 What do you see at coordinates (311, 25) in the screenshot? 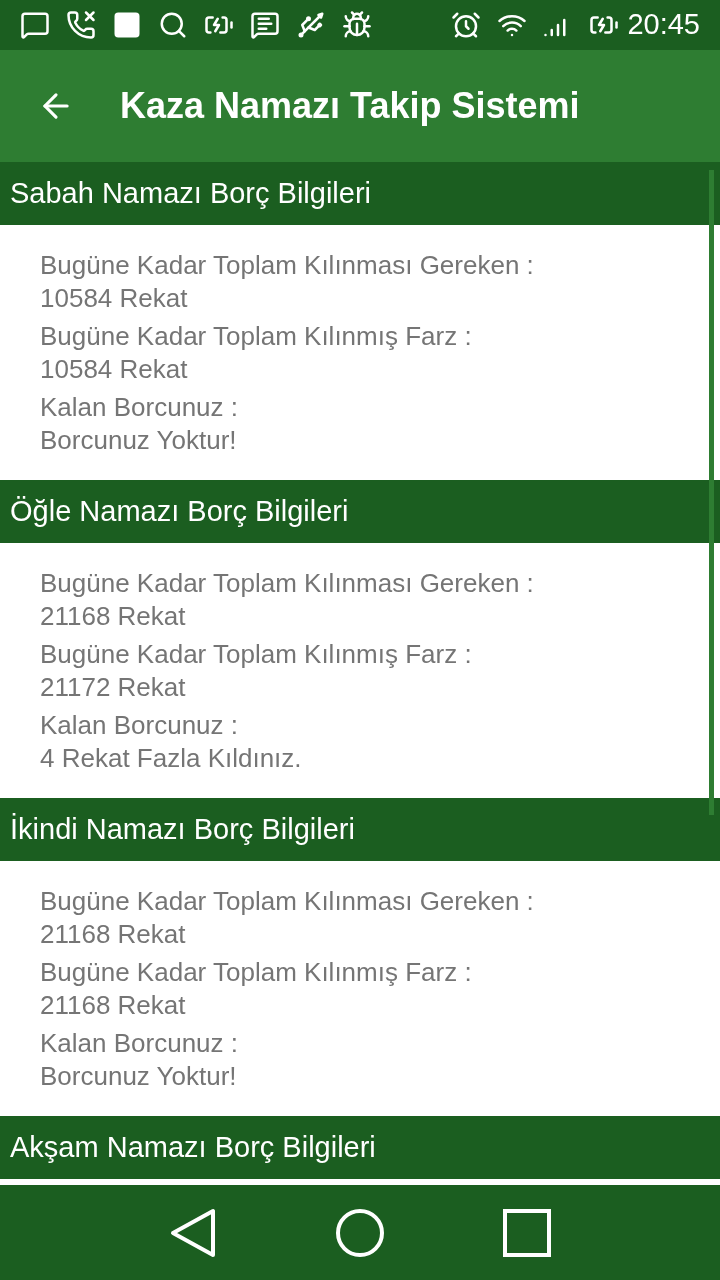
I see `usb-icon` at bounding box center [311, 25].